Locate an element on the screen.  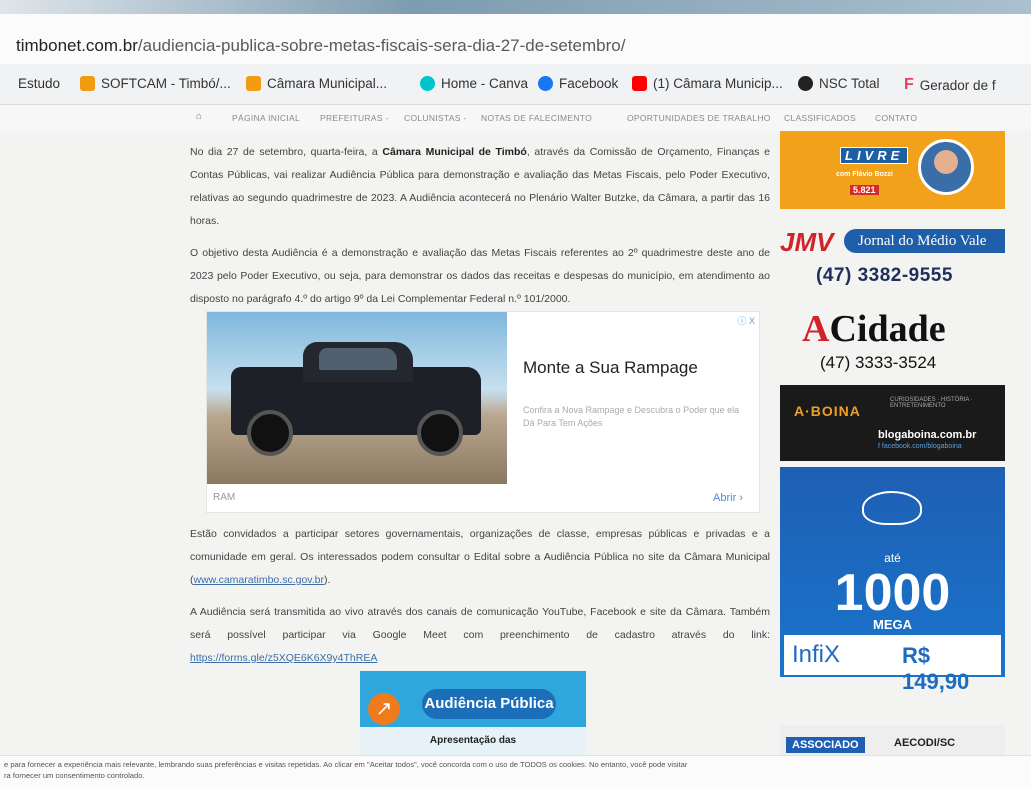
cookie-text-line2: ra fornecer um consentimento controlado. is located at coordinates (74, 775).